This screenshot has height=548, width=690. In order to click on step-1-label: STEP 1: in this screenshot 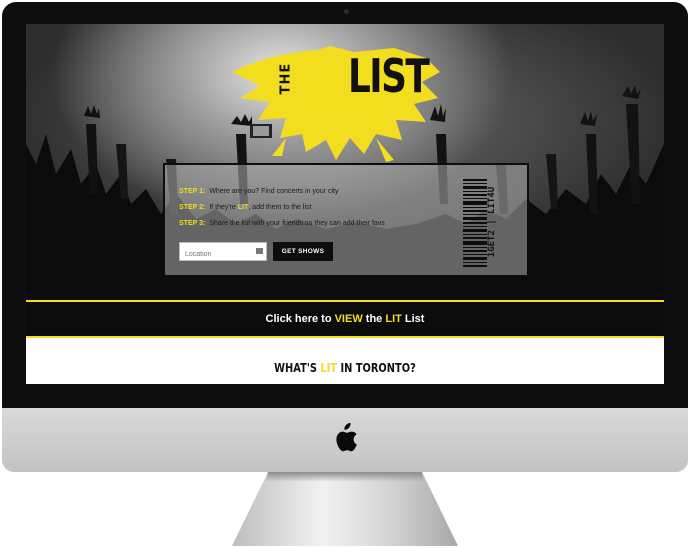, I will do `click(192, 191)`.